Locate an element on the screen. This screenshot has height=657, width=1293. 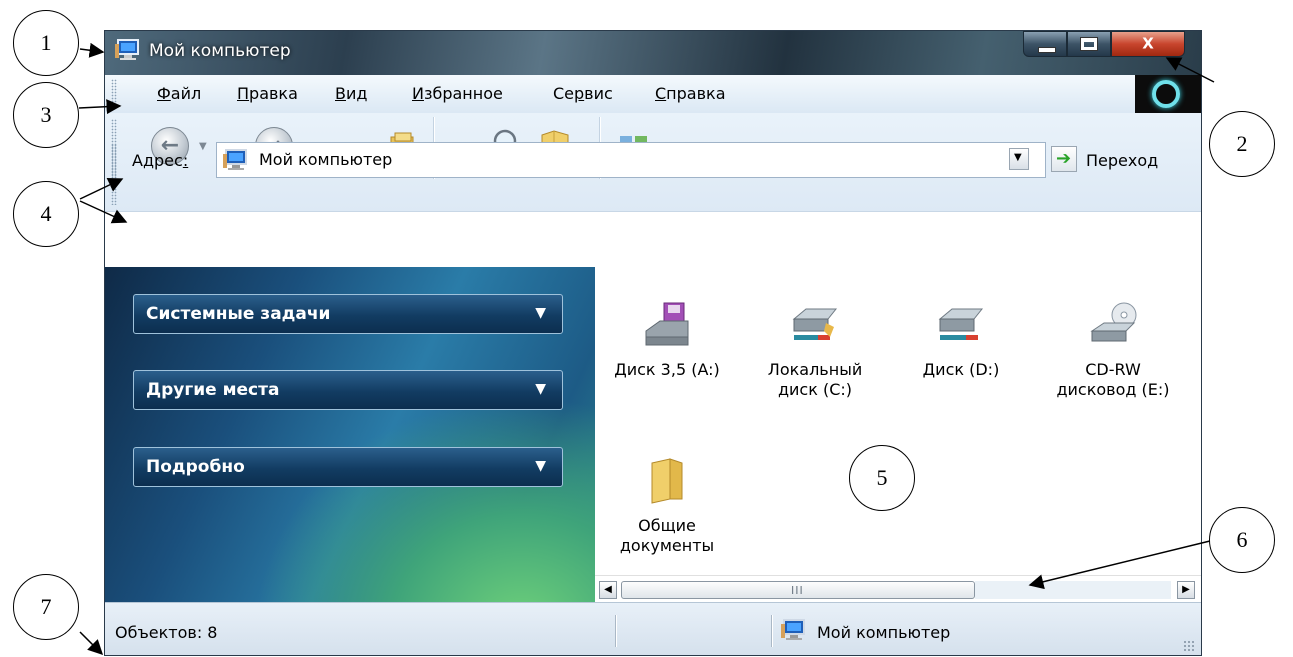
callout-6: 6 is located at coordinates (1242, 540).